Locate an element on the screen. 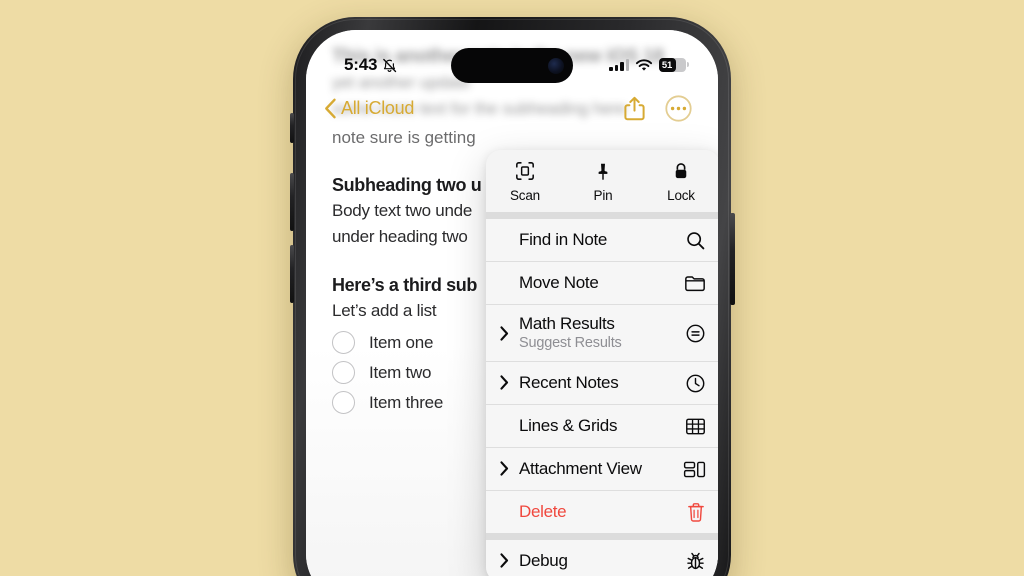 Image resolution: width=1024 pixels, height=576 pixels. menu-item-lines-and-grids: Lines & Grids is located at coordinates (602, 425).